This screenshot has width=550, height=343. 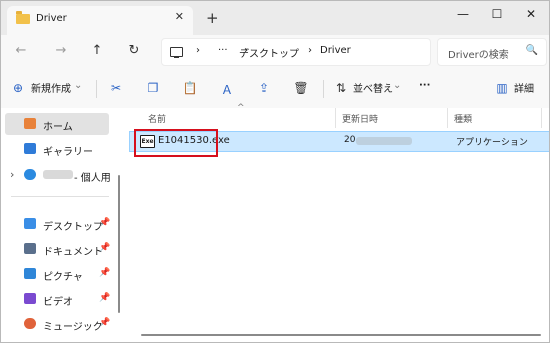 What do you see at coordinates (30, 148) in the screenshot?
I see `gallery-icon` at bounding box center [30, 148].